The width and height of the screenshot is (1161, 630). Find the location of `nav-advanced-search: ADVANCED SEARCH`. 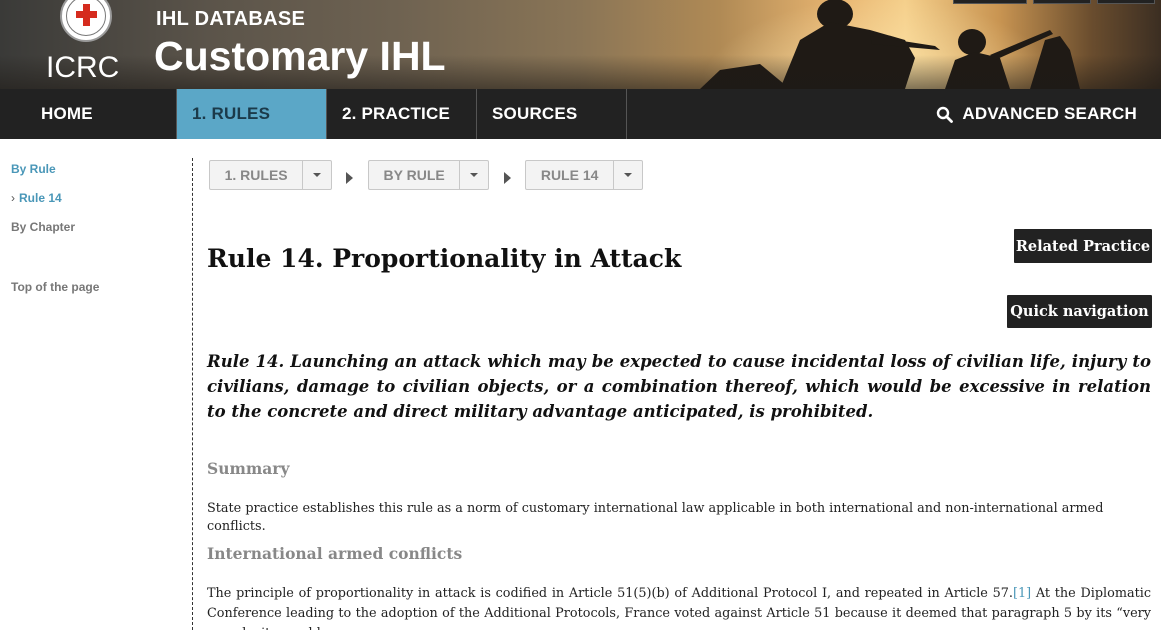

nav-advanced-search: ADVANCED SEARCH is located at coordinates (1036, 114).